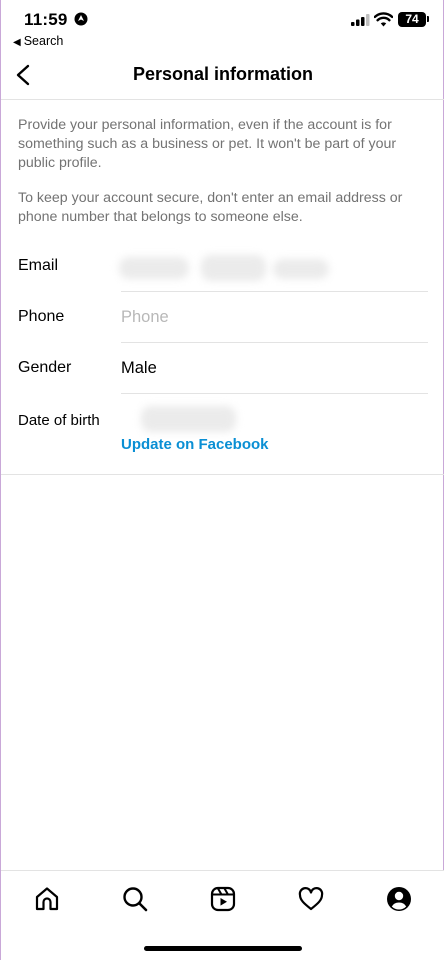  What do you see at coordinates (45, 367) in the screenshot?
I see `gender-label: Gender` at bounding box center [45, 367].